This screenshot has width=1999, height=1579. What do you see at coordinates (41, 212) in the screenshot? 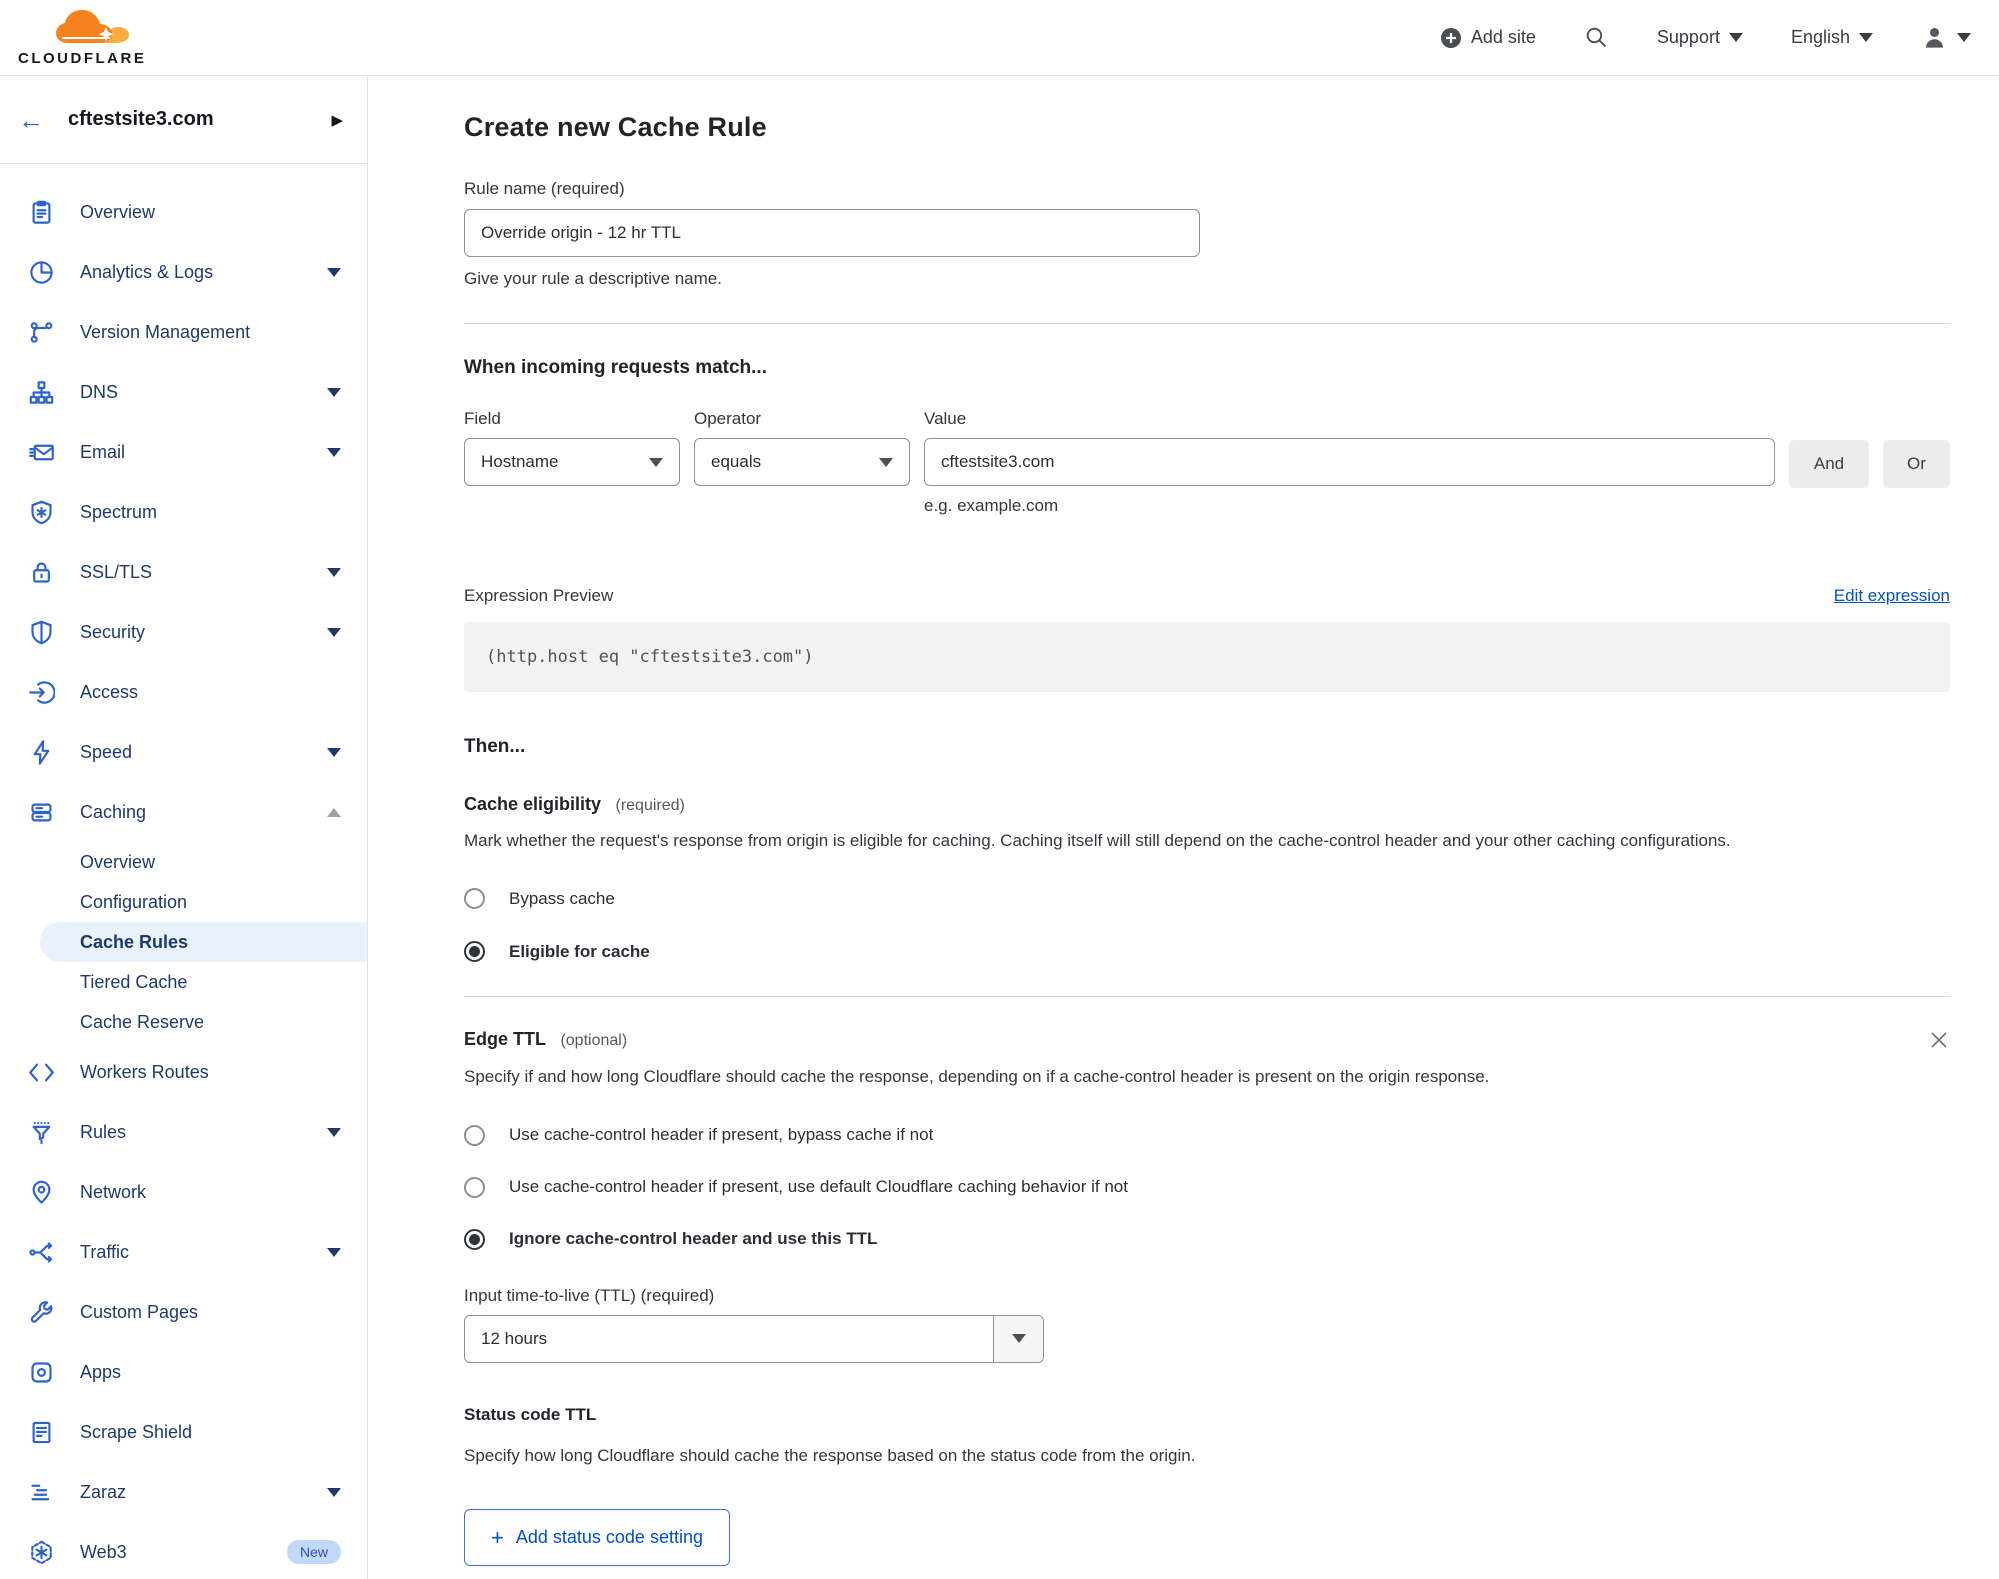
I see `clipboard-icon` at bounding box center [41, 212].